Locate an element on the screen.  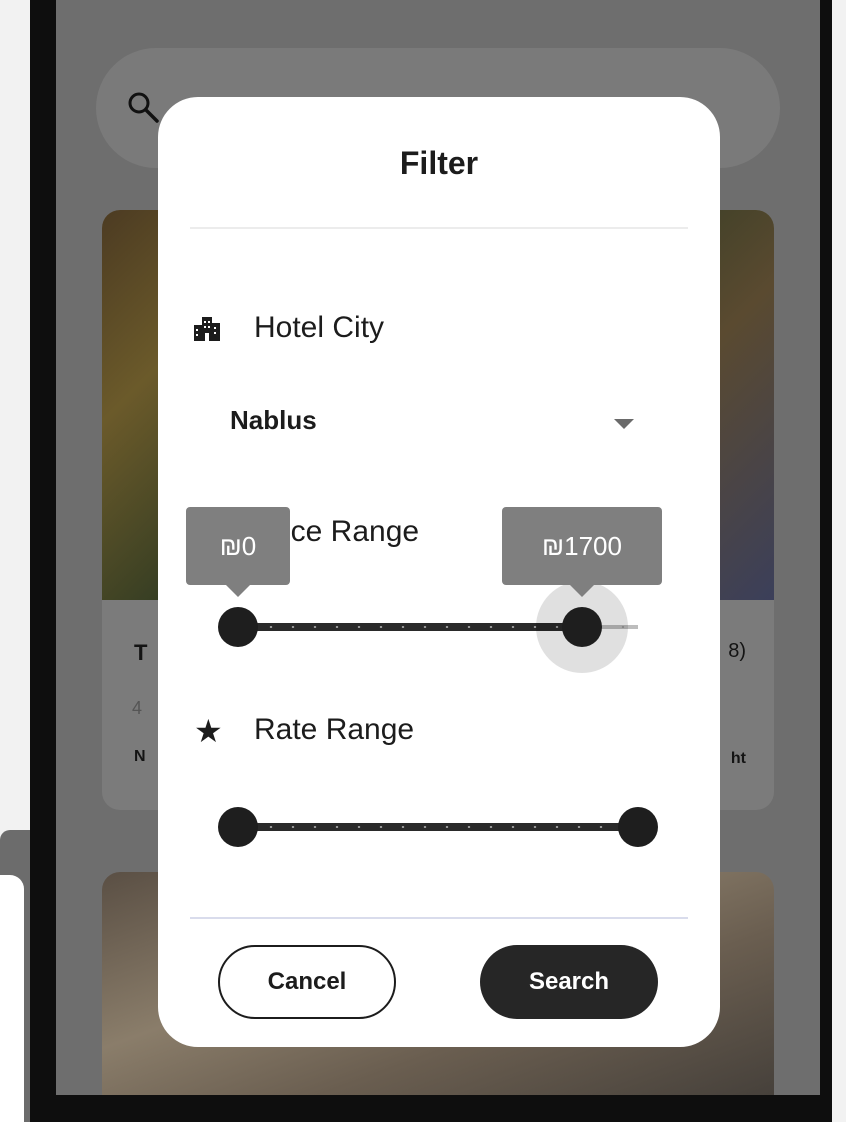
dialog-title: Filter is located at coordinates (439, 163).